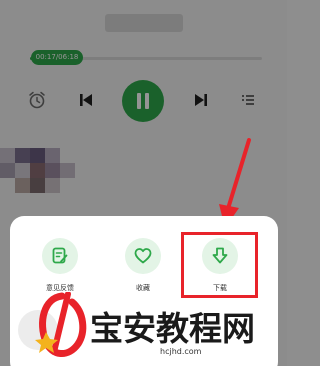  Describe the element at coordinates (172, 328) in the screenshot. I see `watermark-title: 宝安教程网` at that location.